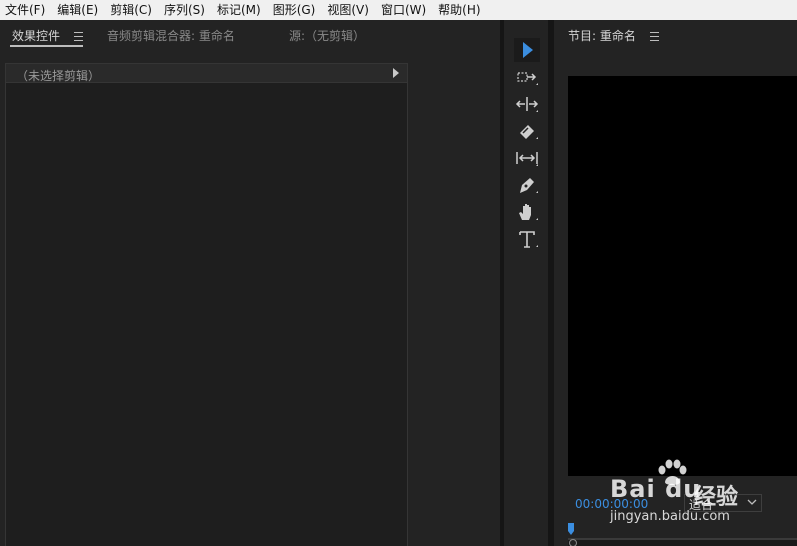  Describe the element at coordinates (526, 283) in the screenshot. I see `tools-panel` at that location.